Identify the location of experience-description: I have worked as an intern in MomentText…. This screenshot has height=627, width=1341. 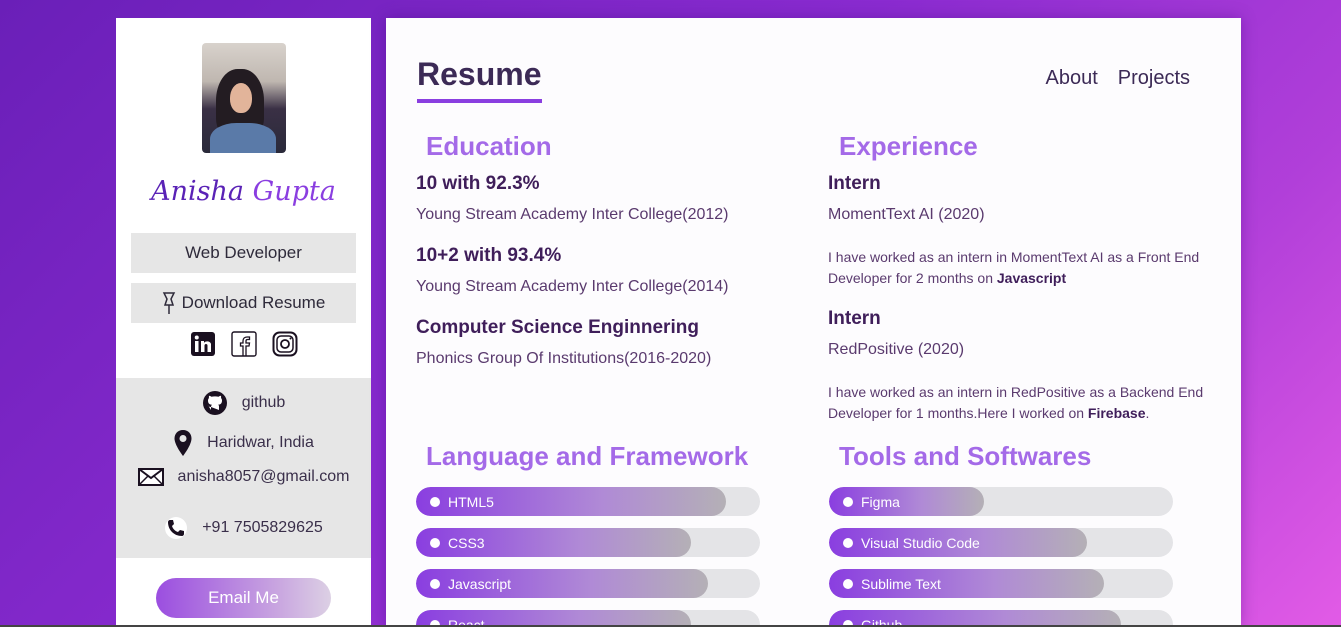
(1014, 267).